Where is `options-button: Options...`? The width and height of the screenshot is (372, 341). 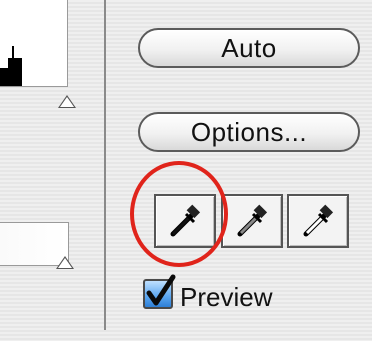
options-button: Options... is located at coordinates (249, 132).